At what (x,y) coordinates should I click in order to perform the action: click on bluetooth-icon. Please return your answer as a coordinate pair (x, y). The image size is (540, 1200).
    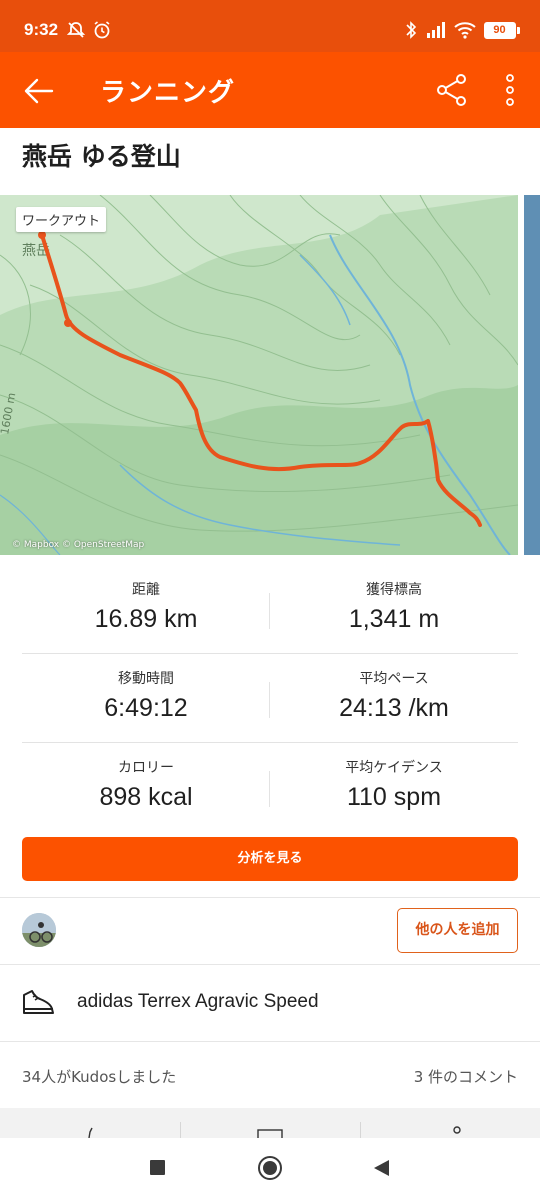
    Looking at the image, I should click on (411, 30).